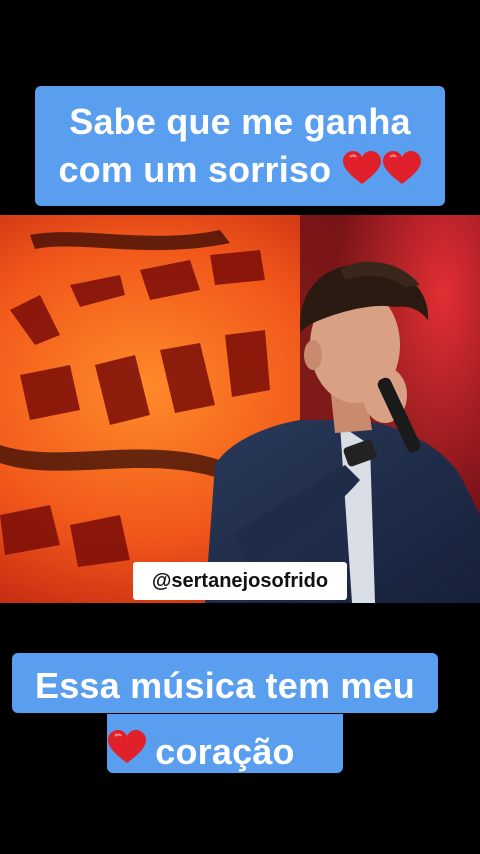 The height and width of the screenshot is (854, 480). I want to click on caption-top-line2: com um sorriso, so click(195, 169).